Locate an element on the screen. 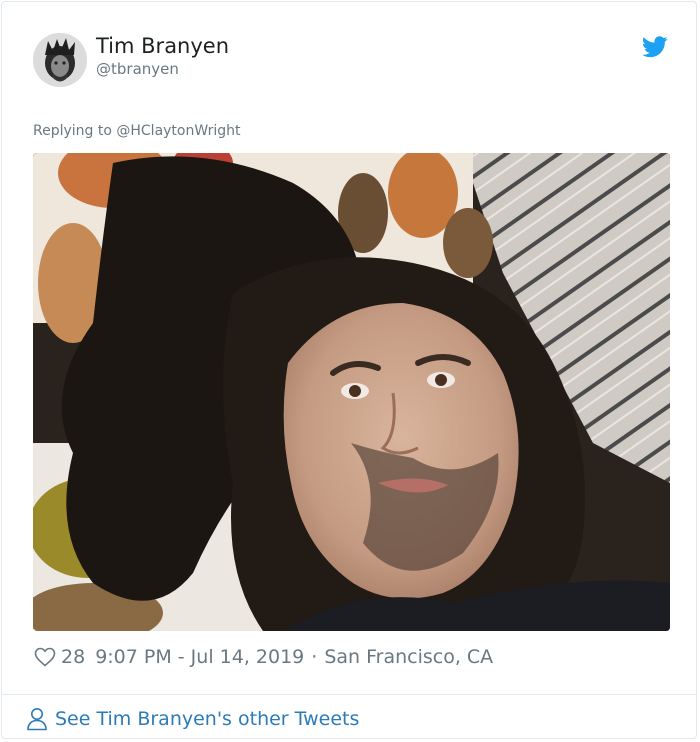  tweet-location: San Francisco, CA is located at coordinates (408, 657).